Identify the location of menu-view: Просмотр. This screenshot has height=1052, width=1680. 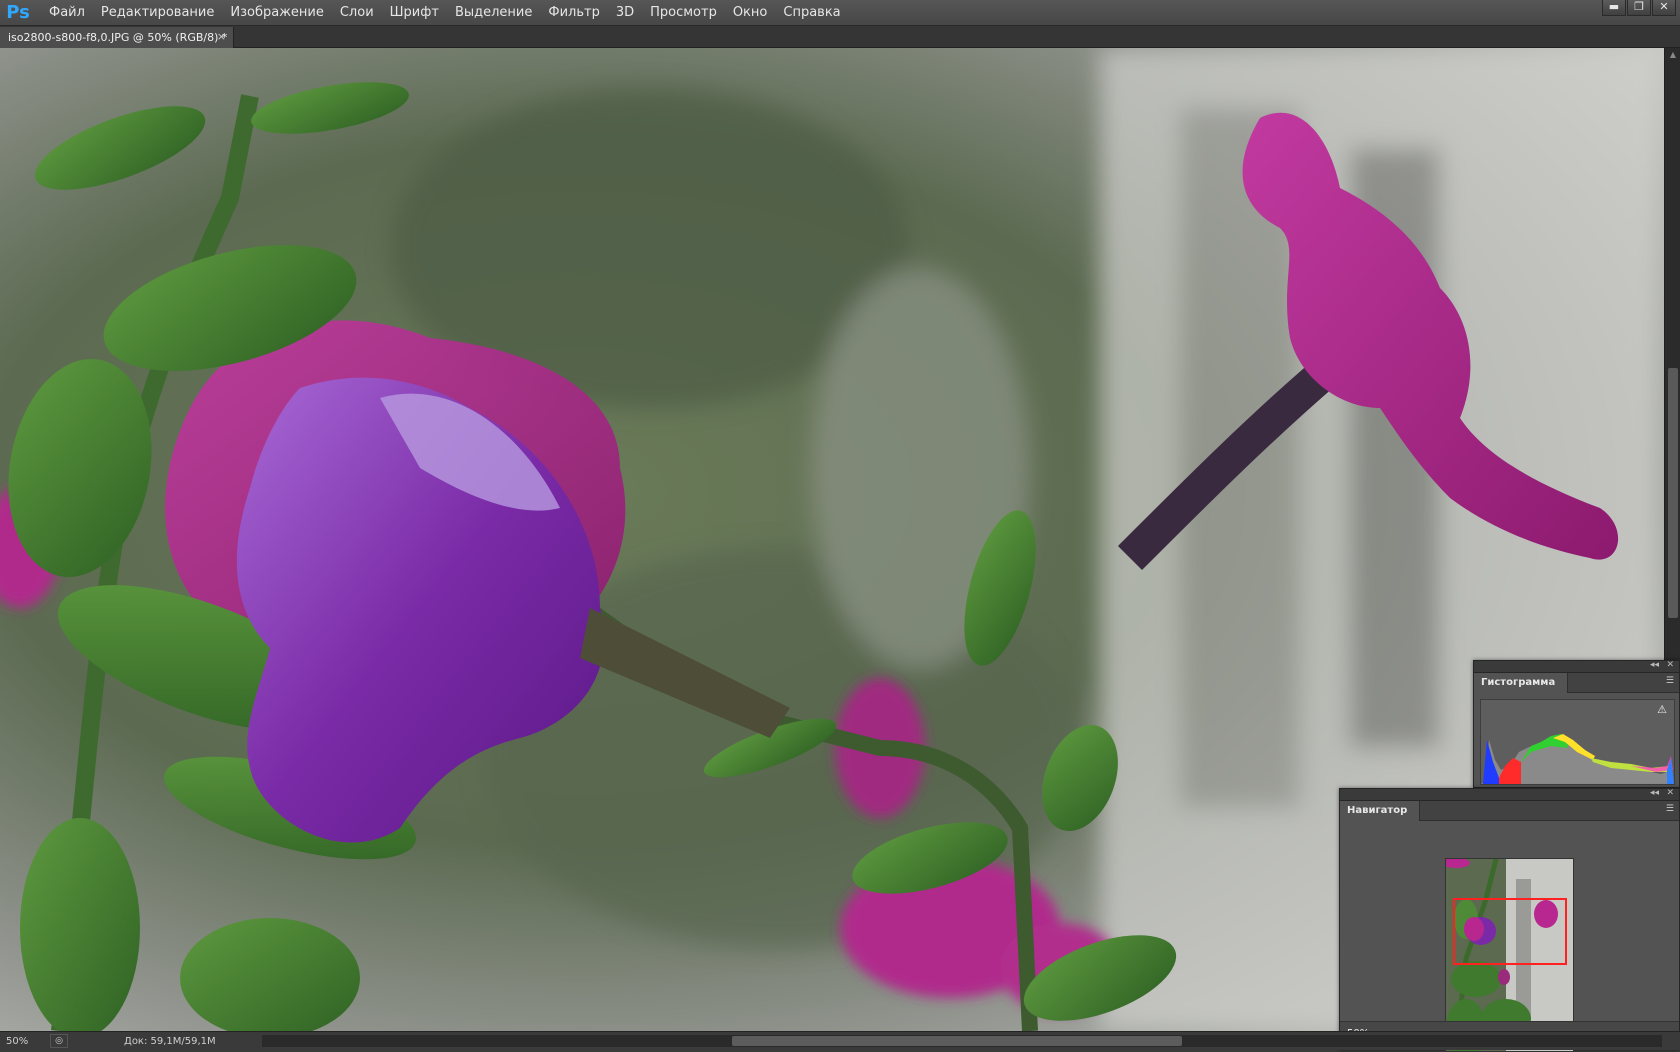
(683, 12).